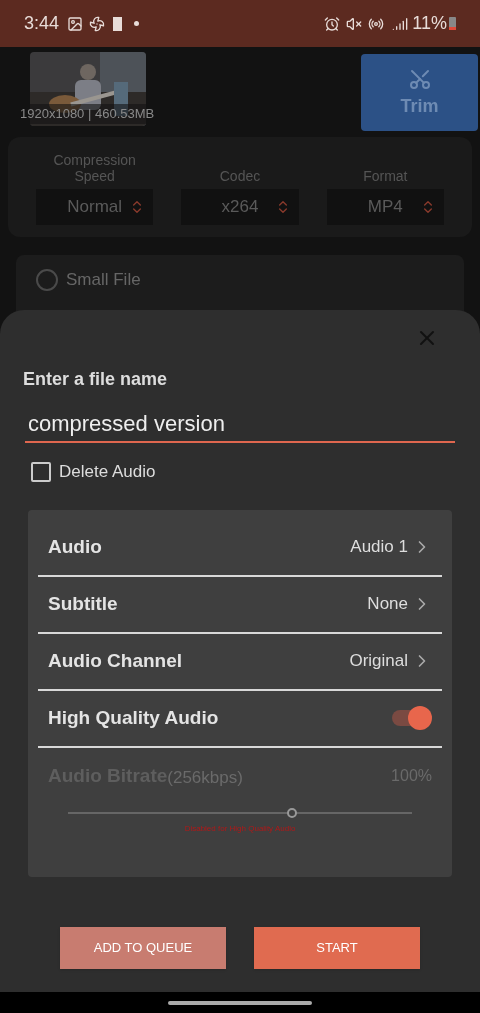 This screenshot has width=480, height=1013. I want to click on checkbox-label: Delete Audio, so click(107, 472).